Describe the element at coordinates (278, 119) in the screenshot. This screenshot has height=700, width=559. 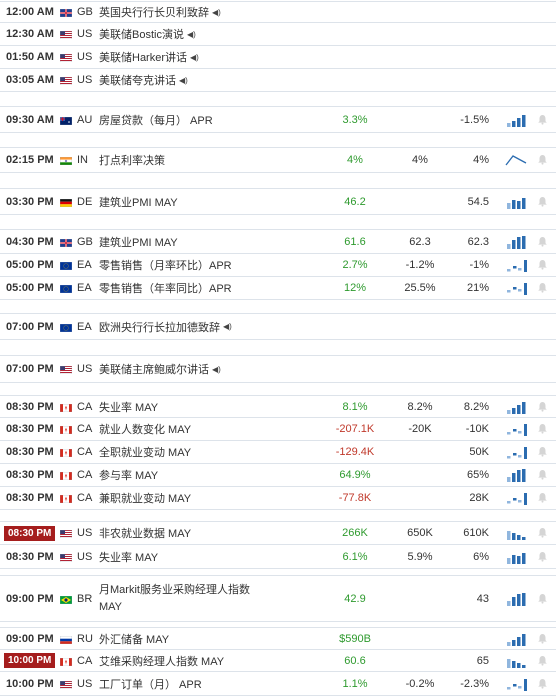
I see `table-row: 09:30 AM AU 房屋贷款（每月） APR 3.3% -1.5%` at that location.